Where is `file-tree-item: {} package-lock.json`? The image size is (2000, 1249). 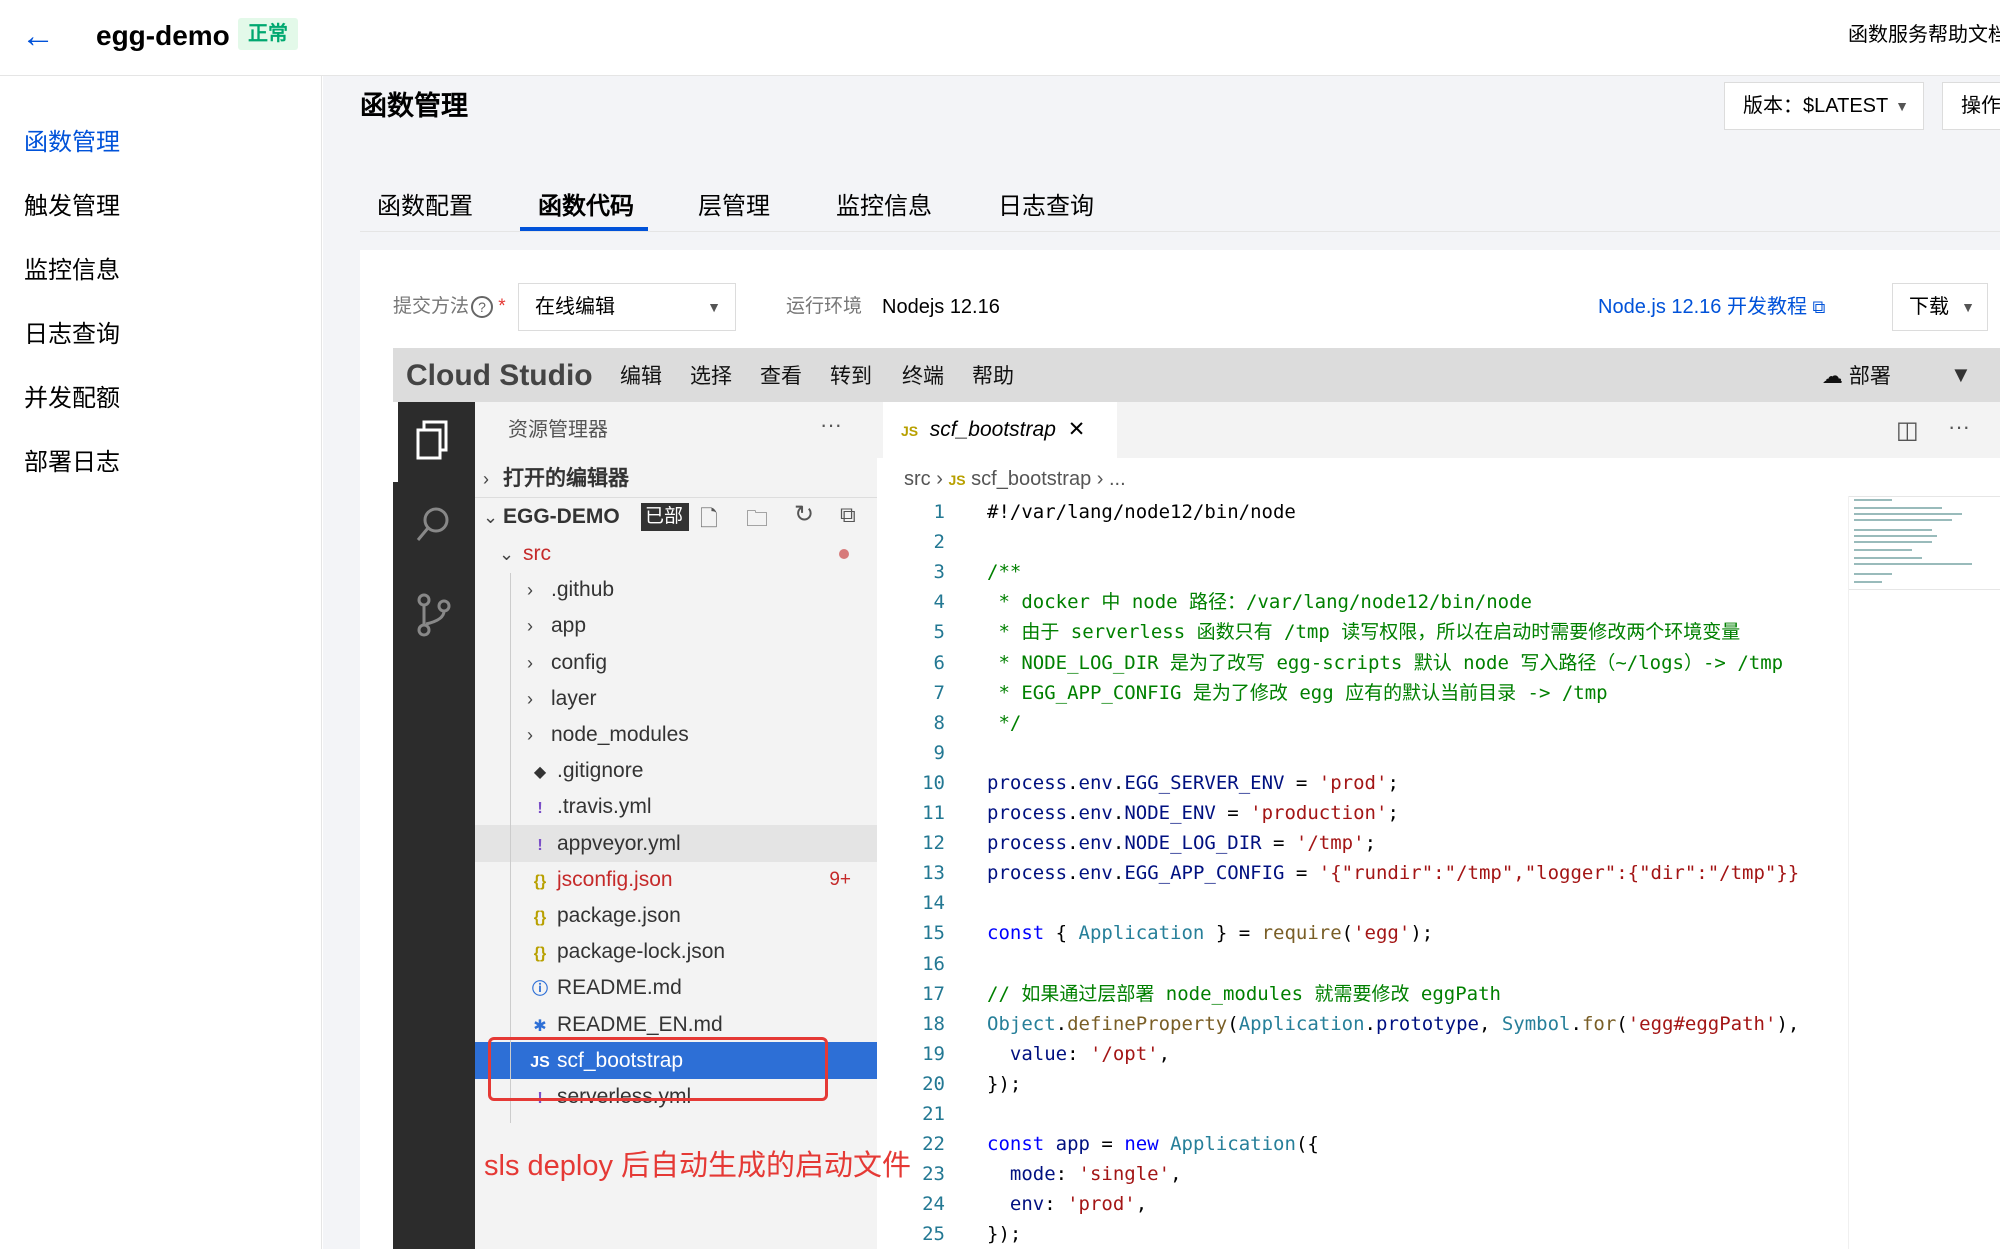
file-tree-item: {} package-lock.json is located at coordinates (676, 951).